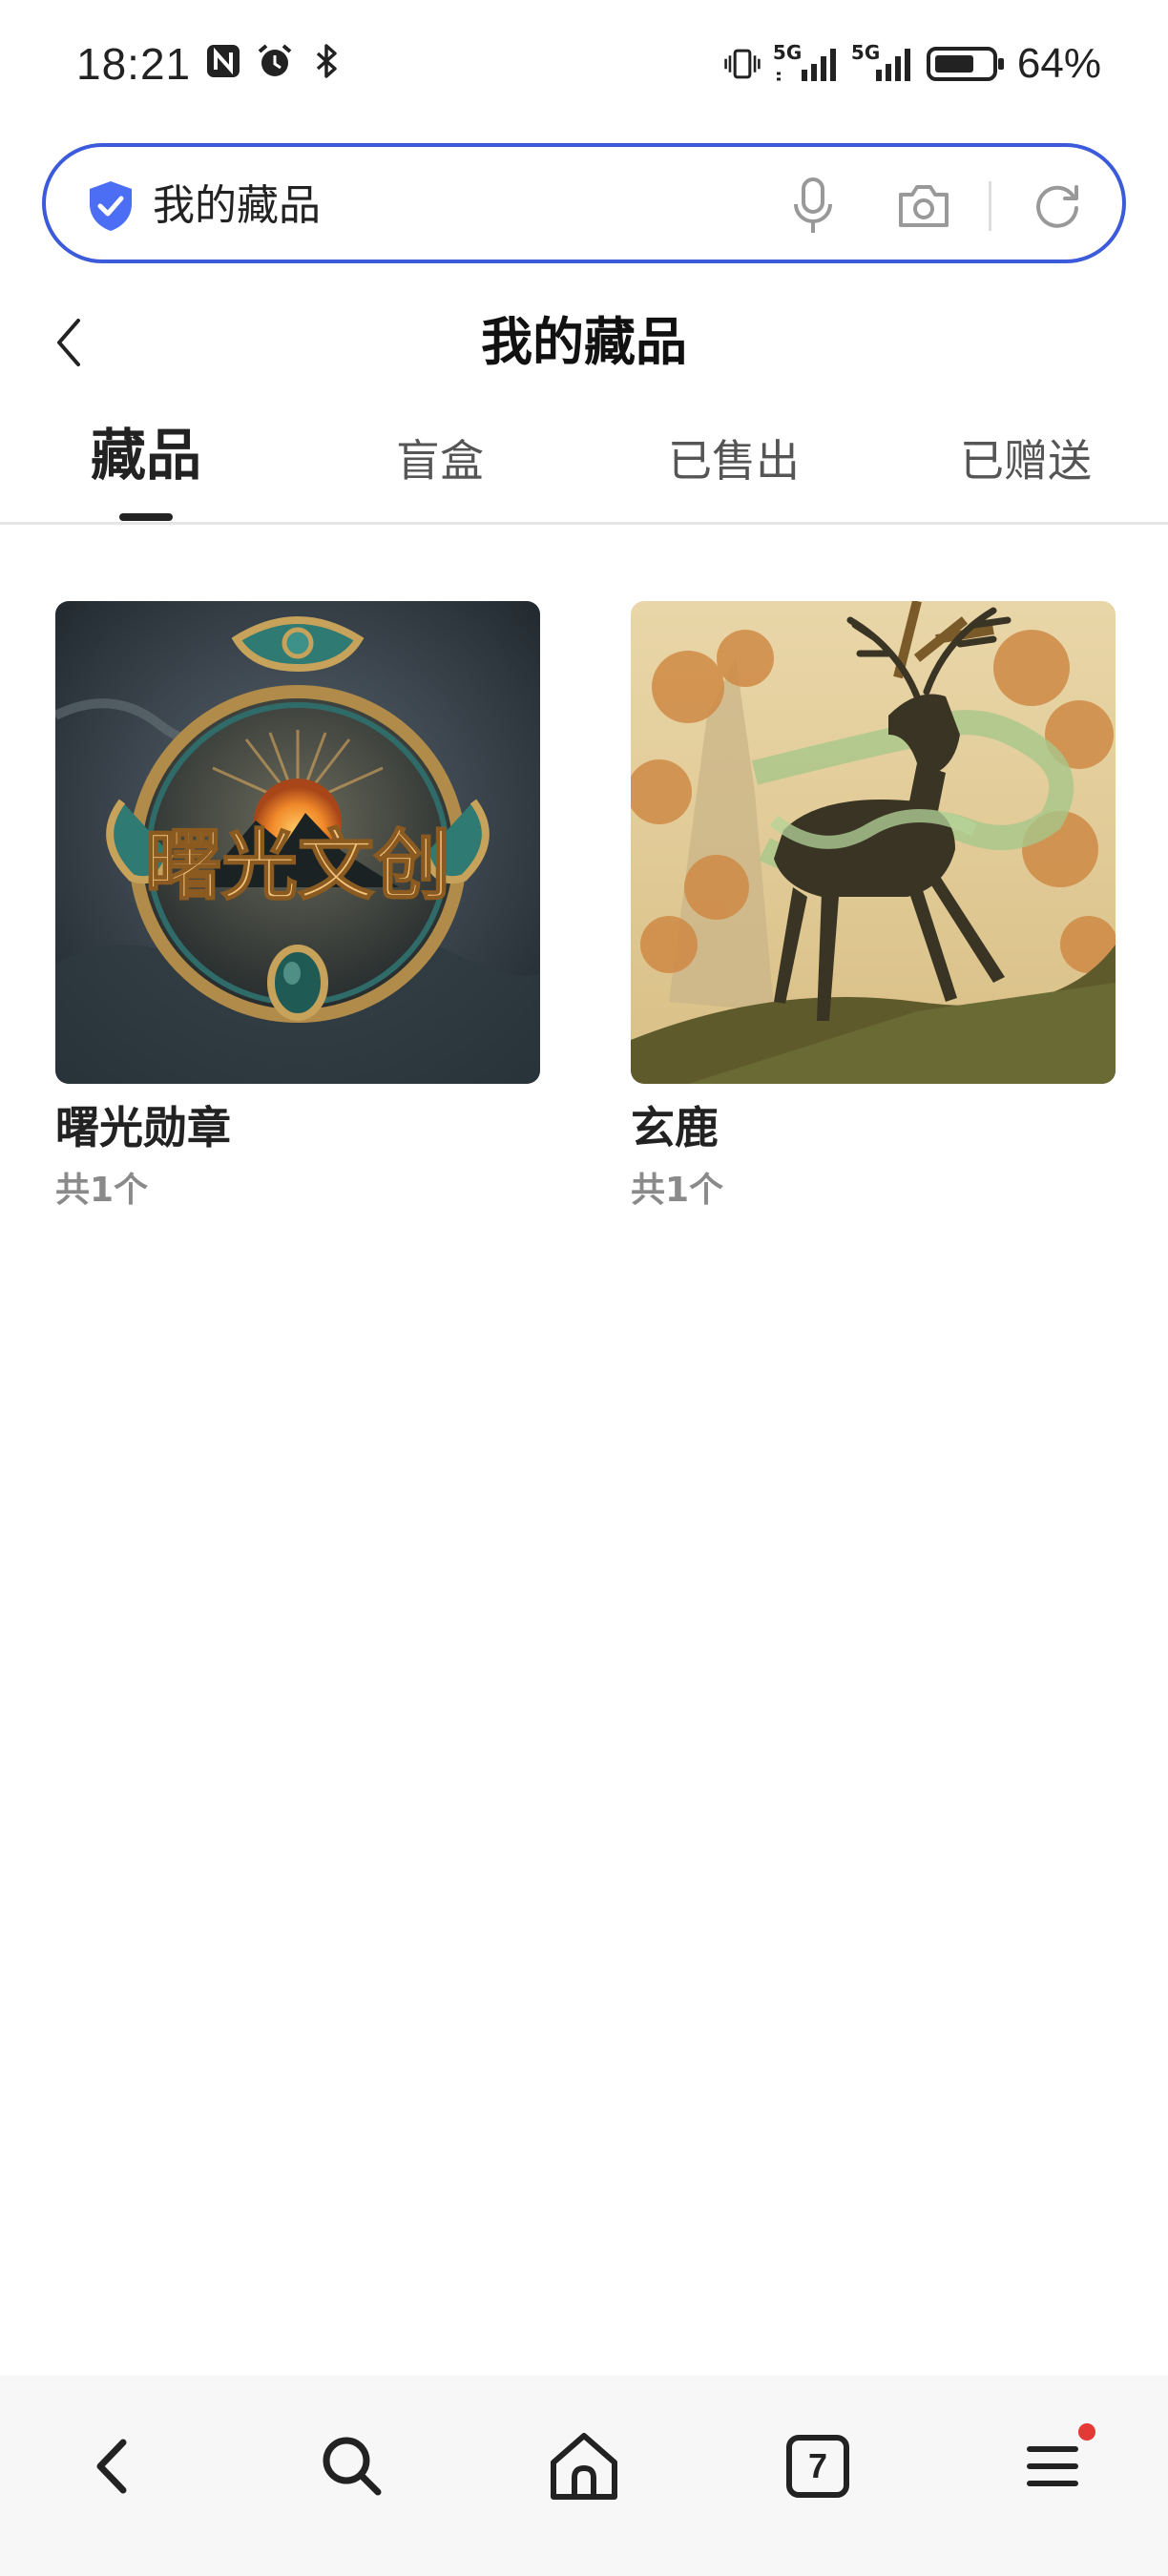 This screenshot has width=1168, height=2576. What do you see at coordinates (1086, 2432) in the screenshot?
I see `notification-dot` at bounding box center [1086, 2432].